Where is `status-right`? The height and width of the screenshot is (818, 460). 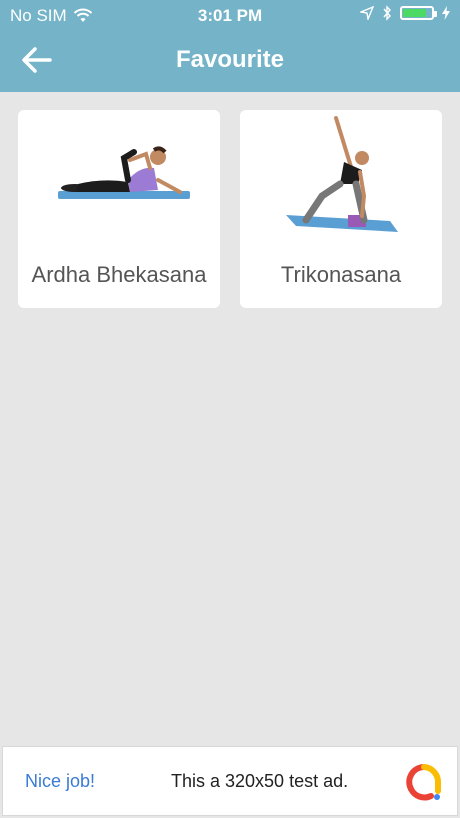
status-right is located at coordinates (405, 13).